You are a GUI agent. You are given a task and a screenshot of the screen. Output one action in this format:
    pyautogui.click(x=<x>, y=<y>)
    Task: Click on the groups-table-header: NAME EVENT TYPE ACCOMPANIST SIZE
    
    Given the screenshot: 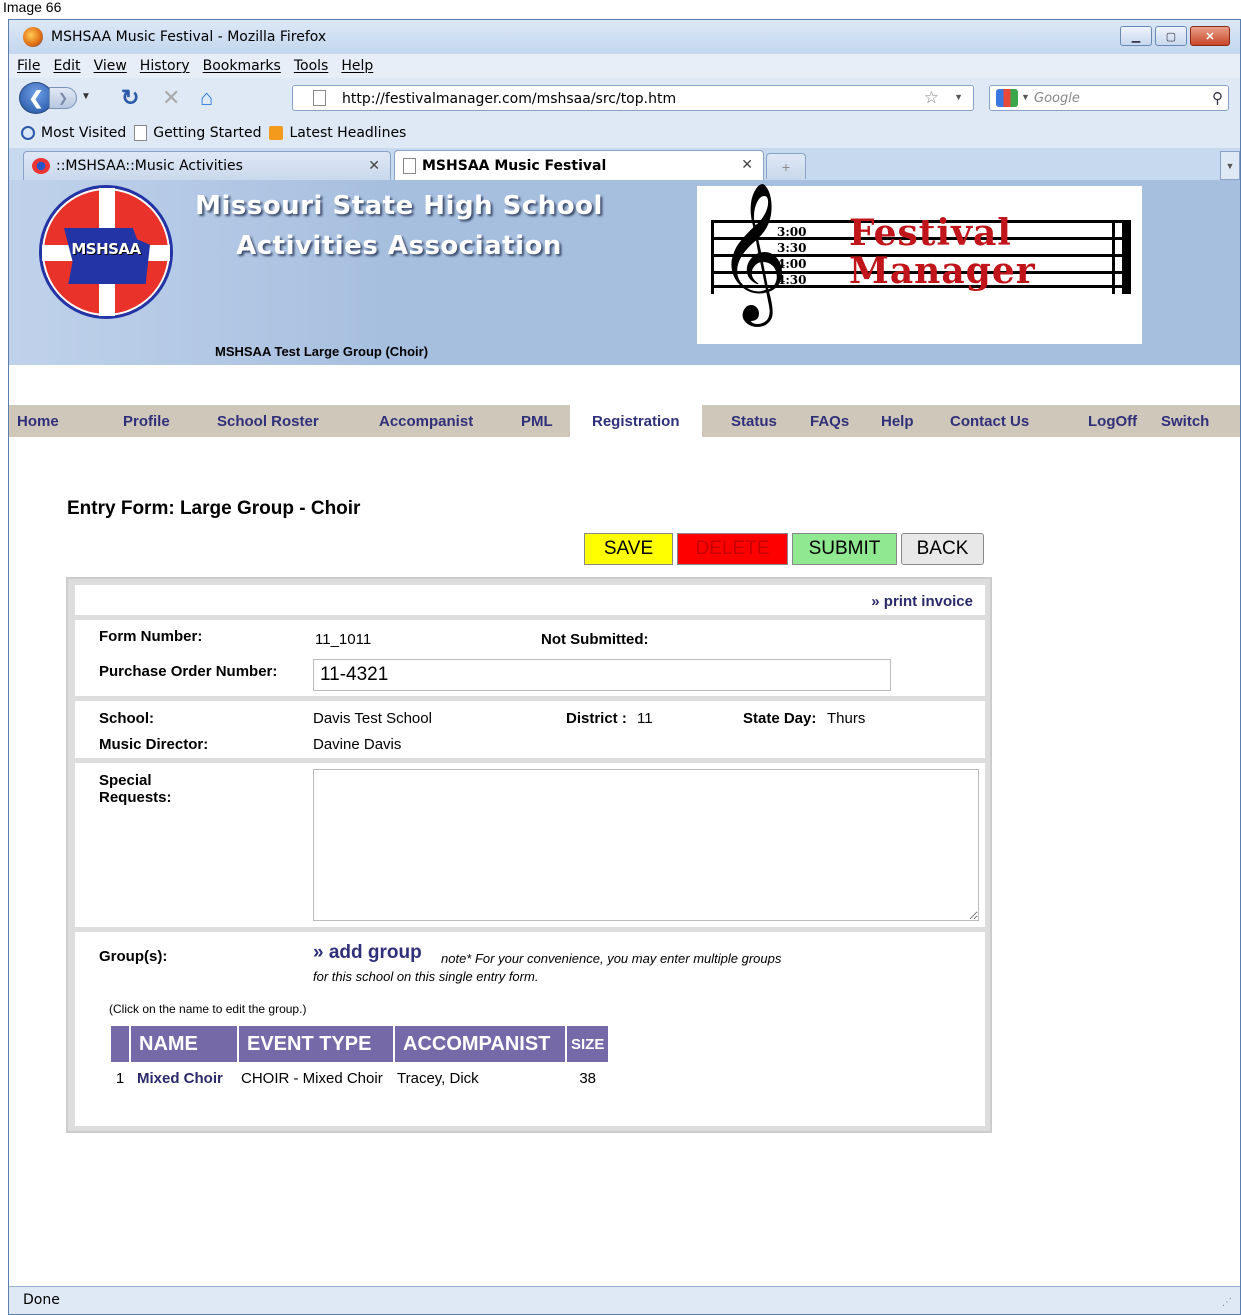 What is the action you would take?
    pyautogui.click(x=360, y=1044)
    